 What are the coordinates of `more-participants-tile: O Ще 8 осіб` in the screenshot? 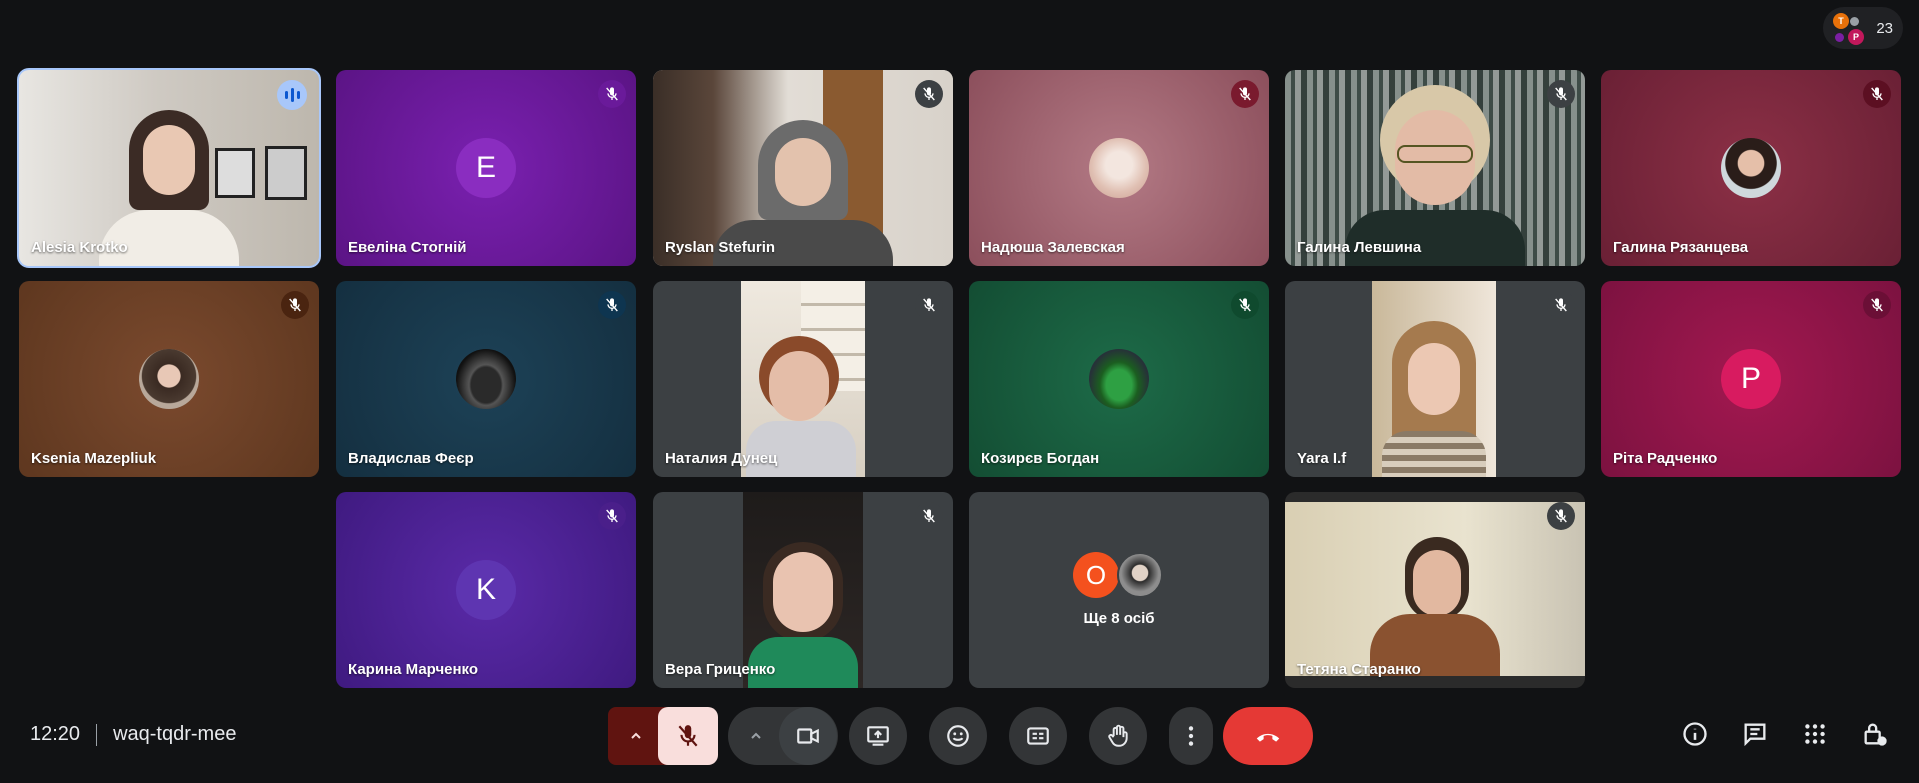 It's located at (1119, 590).